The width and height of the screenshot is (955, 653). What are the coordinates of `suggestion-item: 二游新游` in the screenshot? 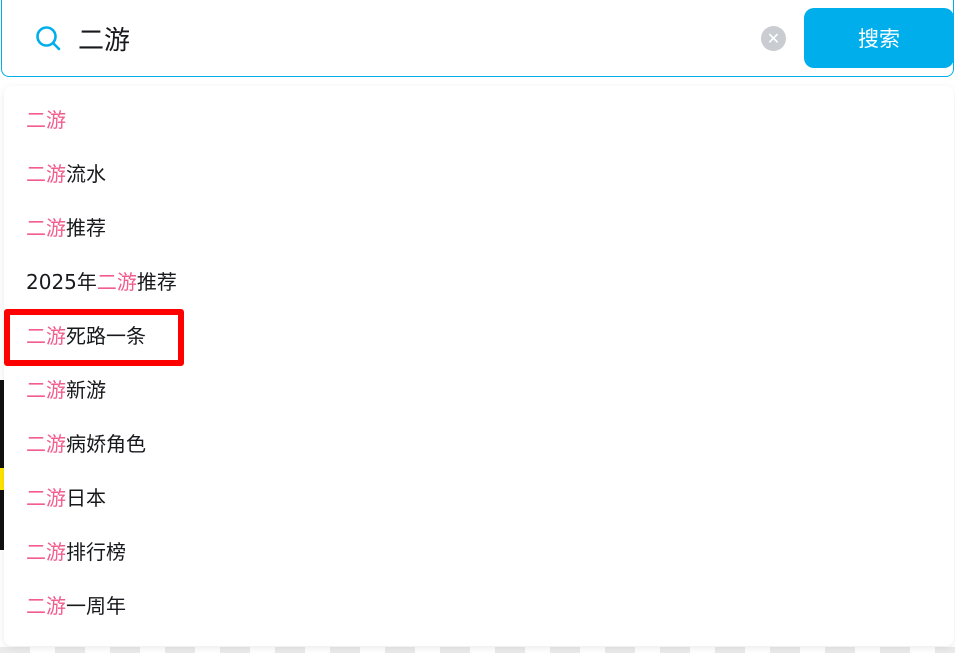 It's located at (66, 390).